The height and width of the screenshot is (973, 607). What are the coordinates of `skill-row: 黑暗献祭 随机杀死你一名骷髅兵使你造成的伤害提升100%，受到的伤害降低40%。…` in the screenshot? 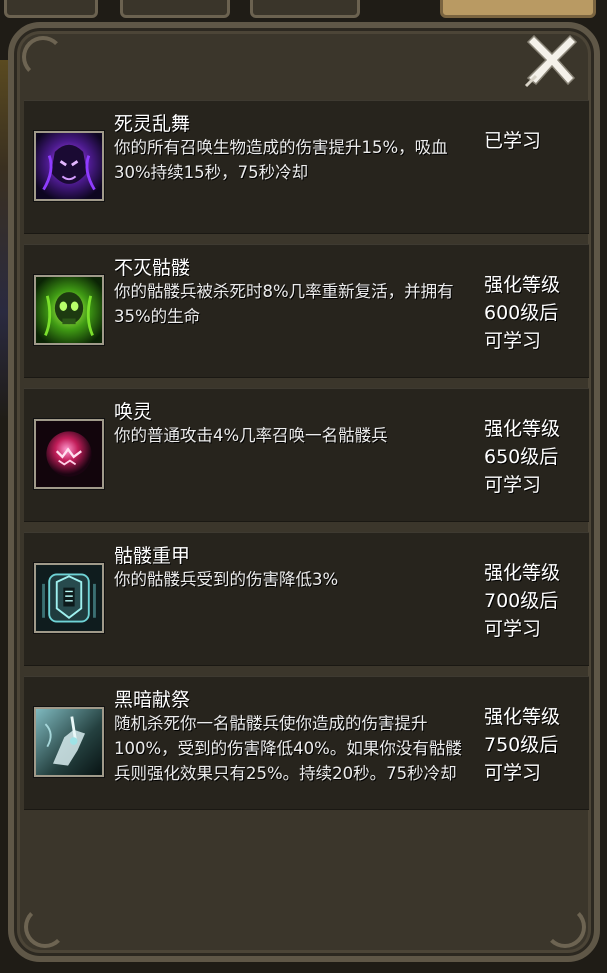 It's located at (306, 743).